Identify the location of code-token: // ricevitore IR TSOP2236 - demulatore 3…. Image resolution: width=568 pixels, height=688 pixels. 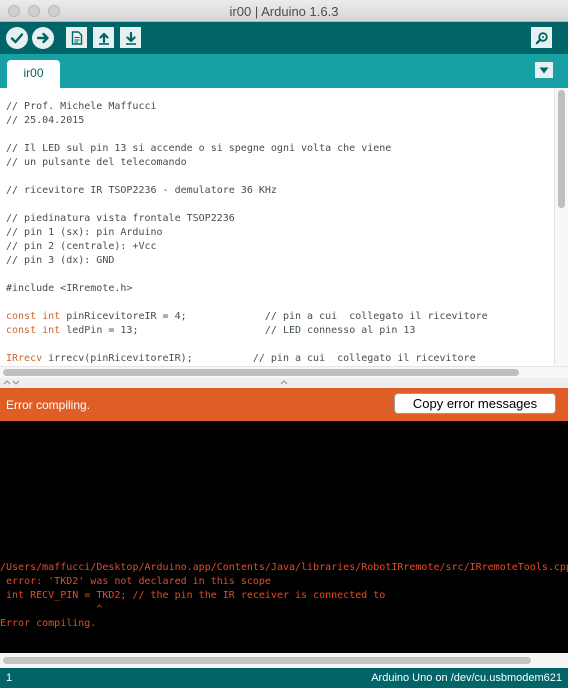
(141, 190).